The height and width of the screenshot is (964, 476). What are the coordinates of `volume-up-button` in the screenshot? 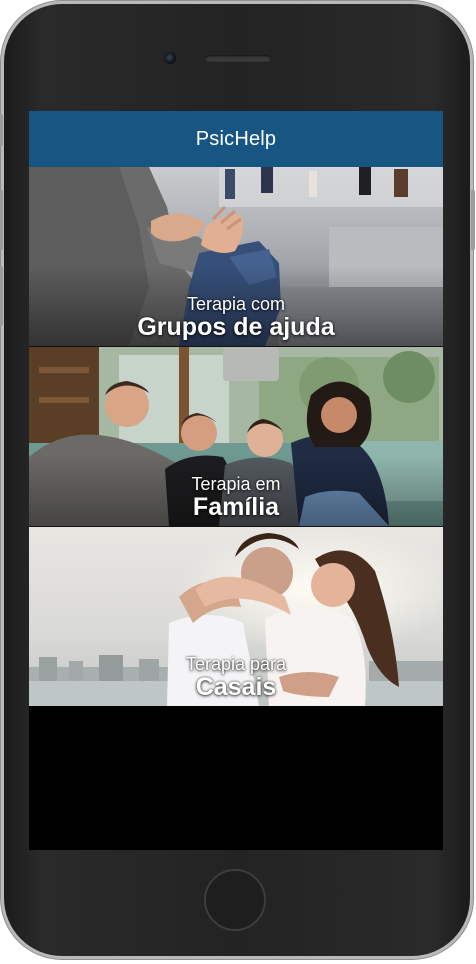 It's located at (1, 220).